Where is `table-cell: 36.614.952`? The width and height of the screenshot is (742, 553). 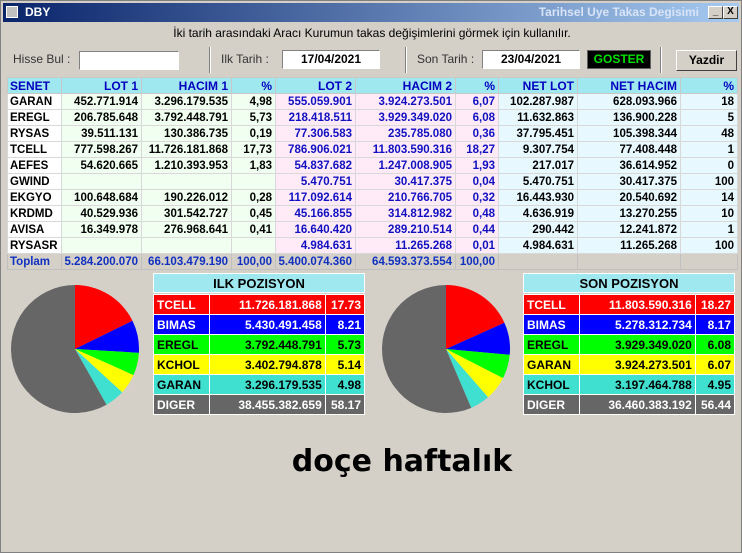
table-cell: 36.614.952 is located at coordinates (629, 165).